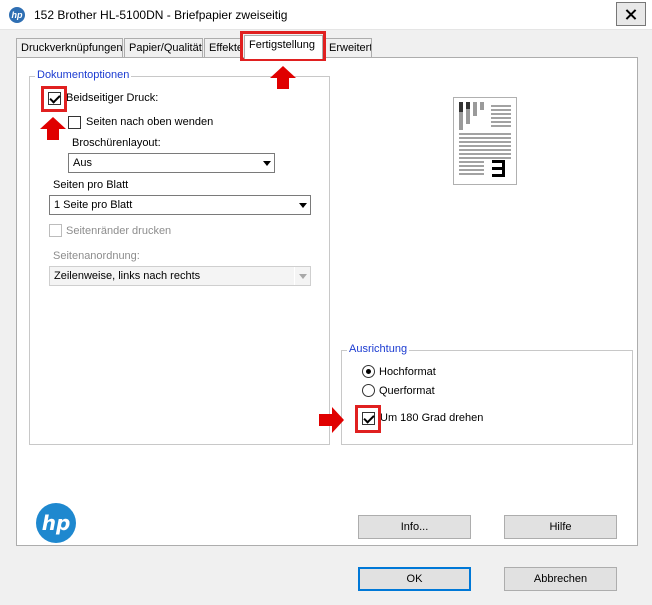 Image resolution: width=652 pixels, height=605 pixels. I want to click on hilfe-button: Hilfe, so click(560, 527).